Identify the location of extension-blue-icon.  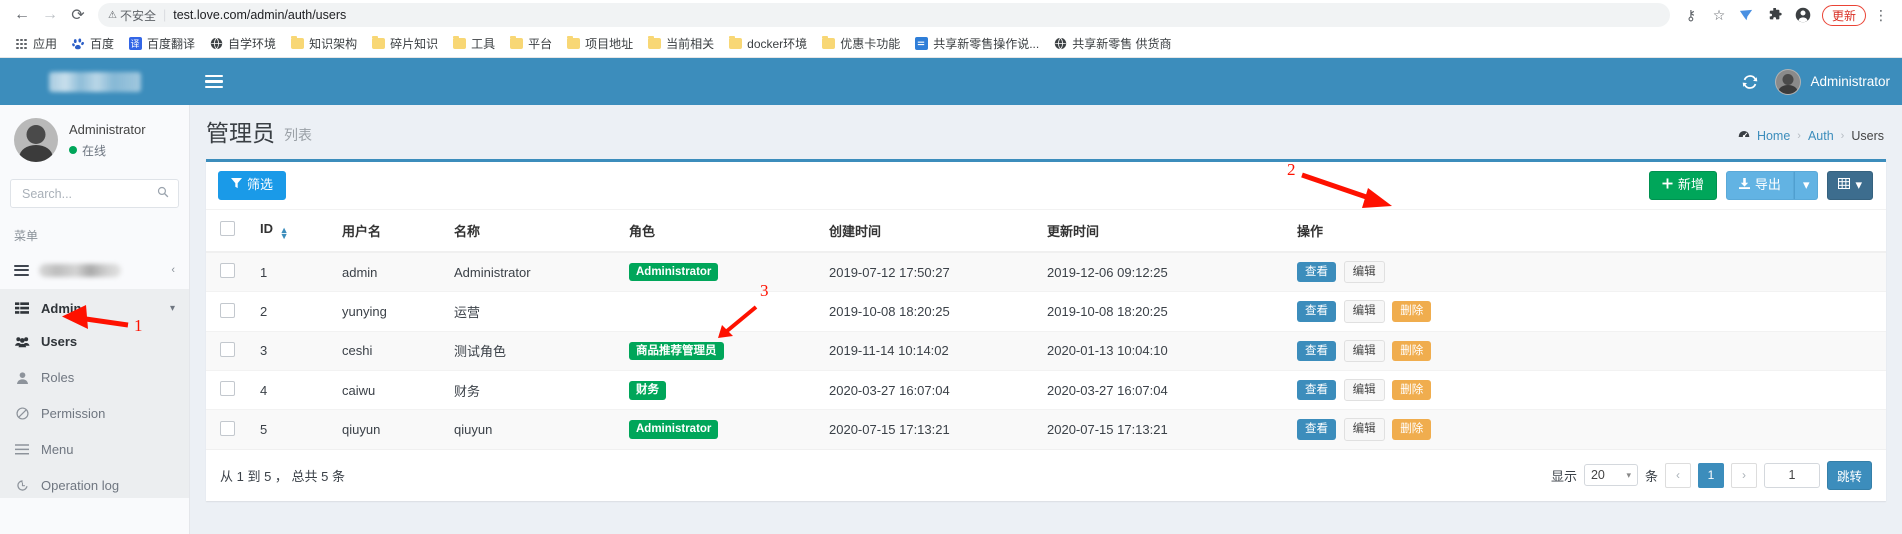
(1747, 15).